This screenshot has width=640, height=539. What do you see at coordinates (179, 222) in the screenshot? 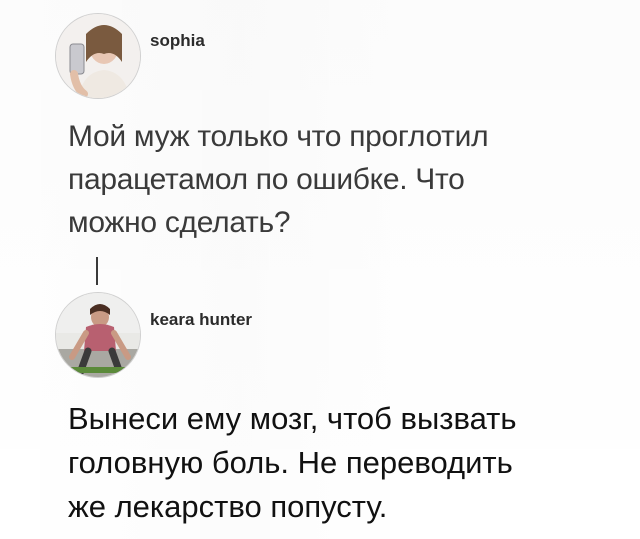
I see `post-text-line: можно сделать?` at bounding box center [179, 222].